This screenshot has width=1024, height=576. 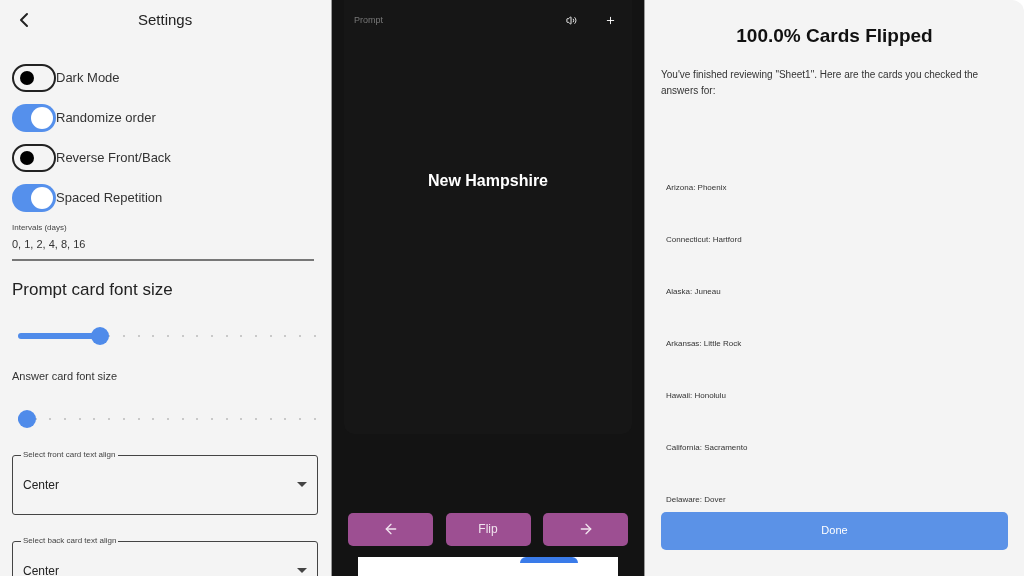 I want to click on card-result: Arizona: Phoenix, so click(x=697, y=187).